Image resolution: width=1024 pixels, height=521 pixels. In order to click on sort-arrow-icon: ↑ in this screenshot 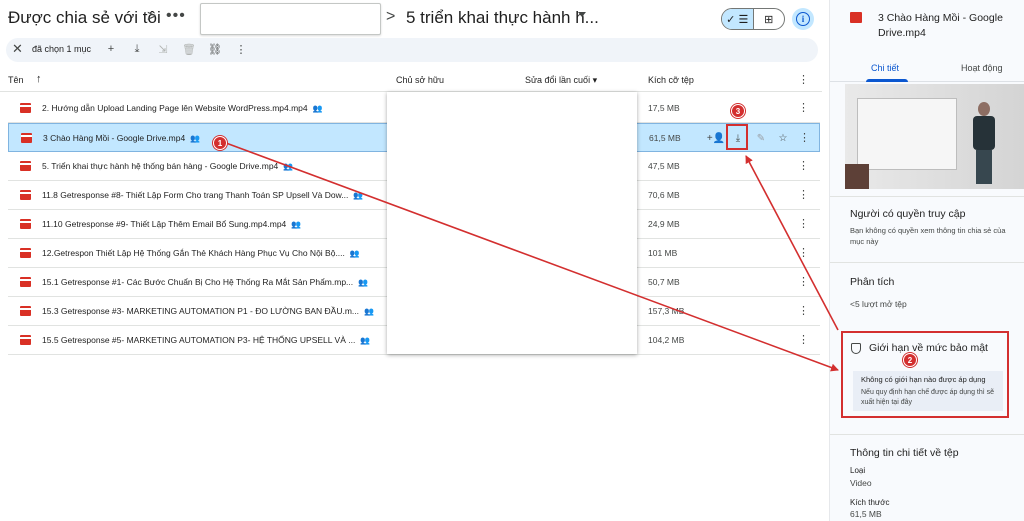, I will do `click(39, 79)`.